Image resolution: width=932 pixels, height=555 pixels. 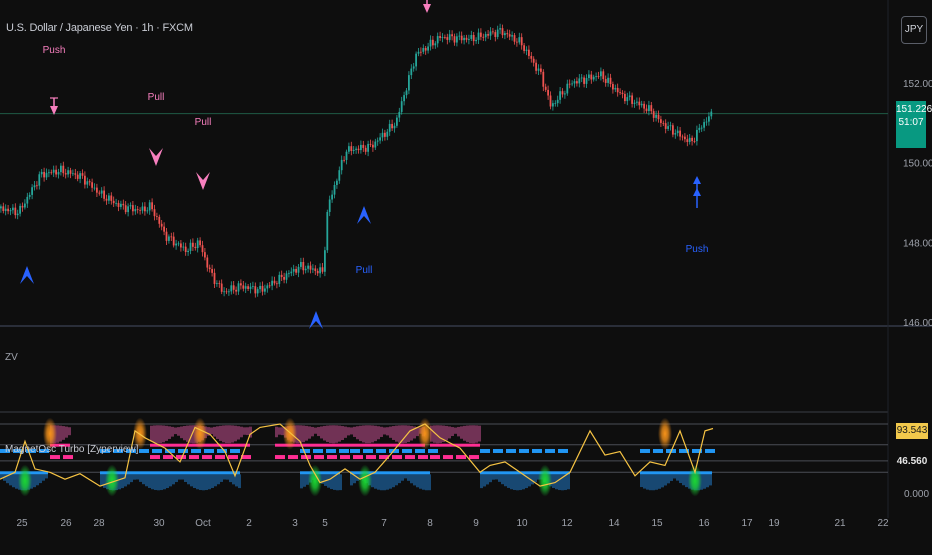 I want to click on time-tick-label: 16, so click(x=704, y=523).